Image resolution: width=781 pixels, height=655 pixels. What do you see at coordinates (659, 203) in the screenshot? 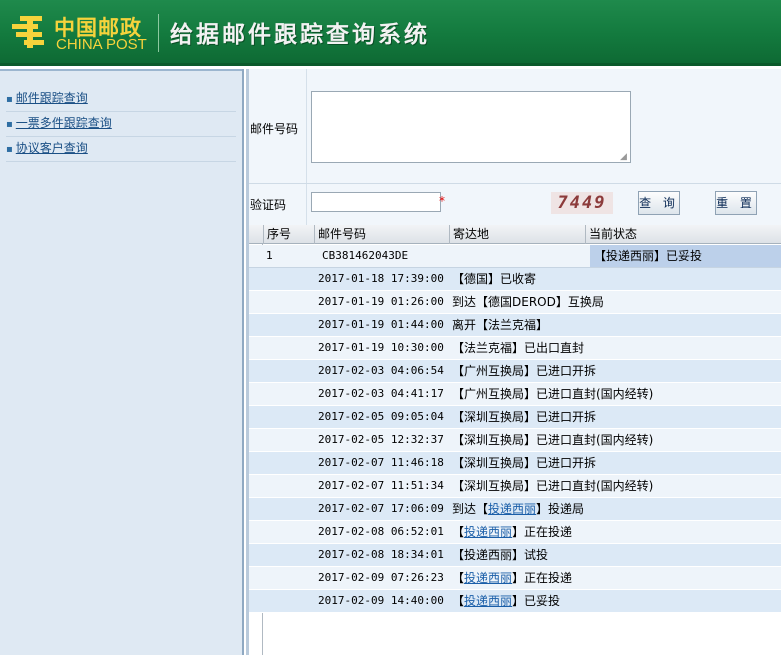
I see `query-button: 查 询` at bounding box center [659, 203].